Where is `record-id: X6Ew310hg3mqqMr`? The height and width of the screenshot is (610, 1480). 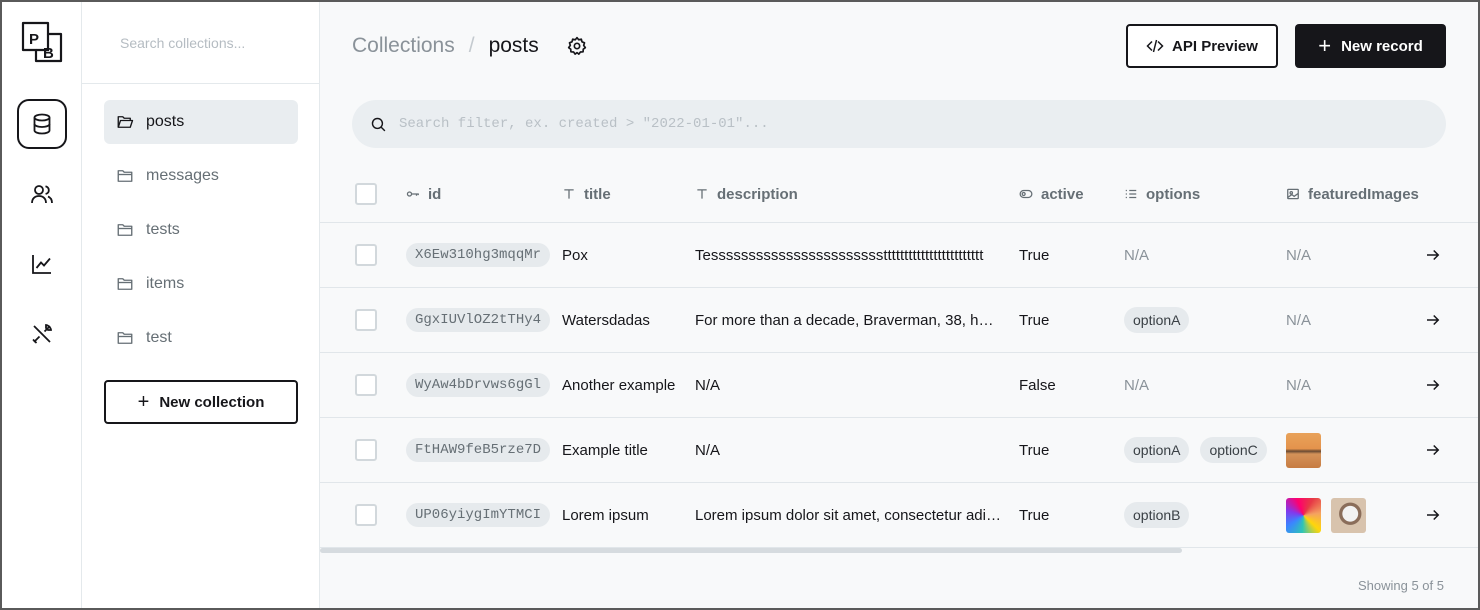
record-id: X6Ew310hg3mqqMr is located at coordinates (478, 255).